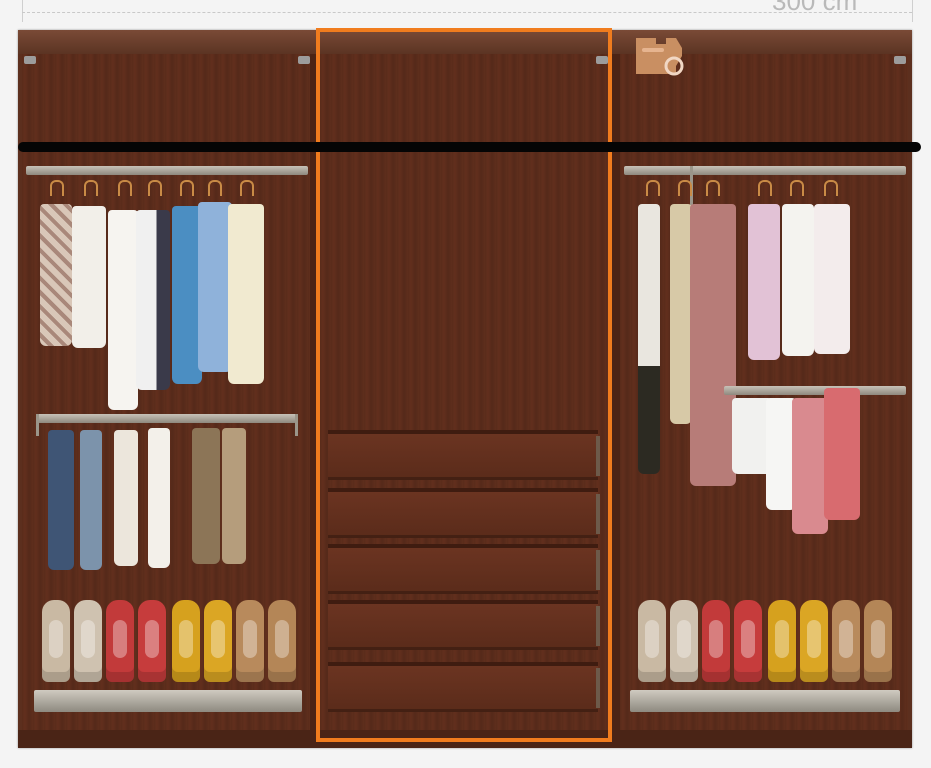  I want to click on hanger-tag-icon, so click(659, 58).